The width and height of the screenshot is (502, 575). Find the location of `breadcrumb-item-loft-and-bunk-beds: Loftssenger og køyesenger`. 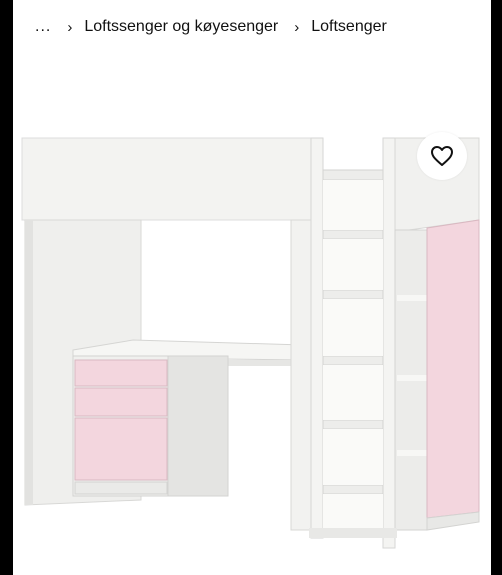

breadcrumb-item-loft-and-bunk-beds: Loftssenger og køyesenger is located at coordinates (181, 27).